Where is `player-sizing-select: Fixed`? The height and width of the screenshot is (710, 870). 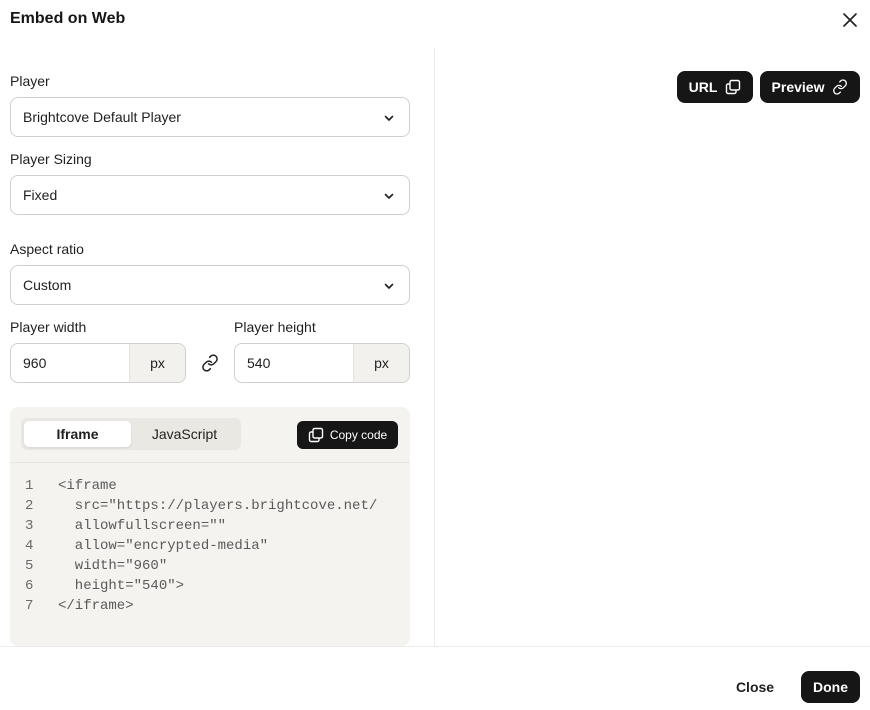 player-sizing-select: Fixed is located at coordinates (210, 195).